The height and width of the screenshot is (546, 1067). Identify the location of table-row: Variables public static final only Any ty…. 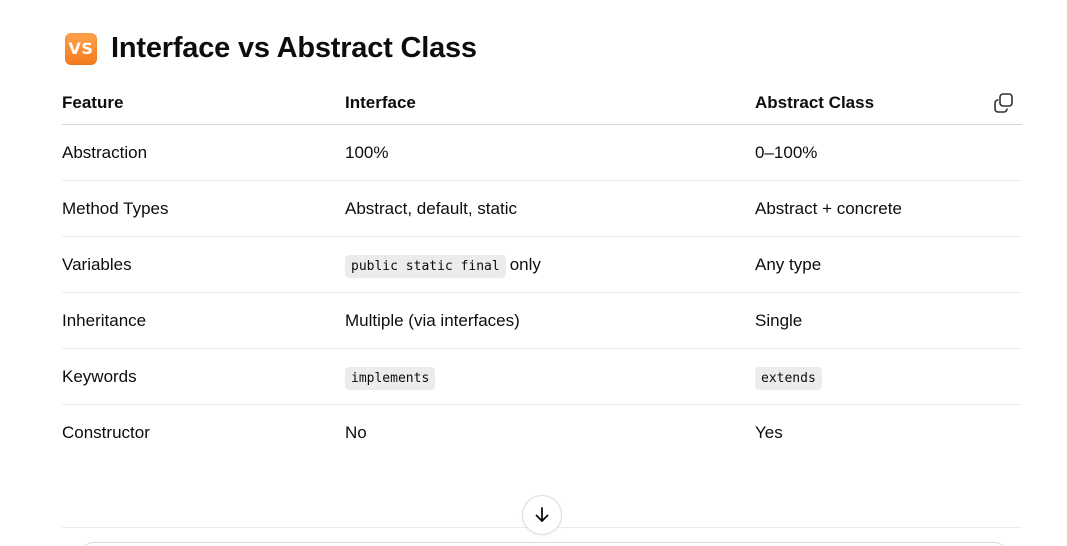
(542, 264).